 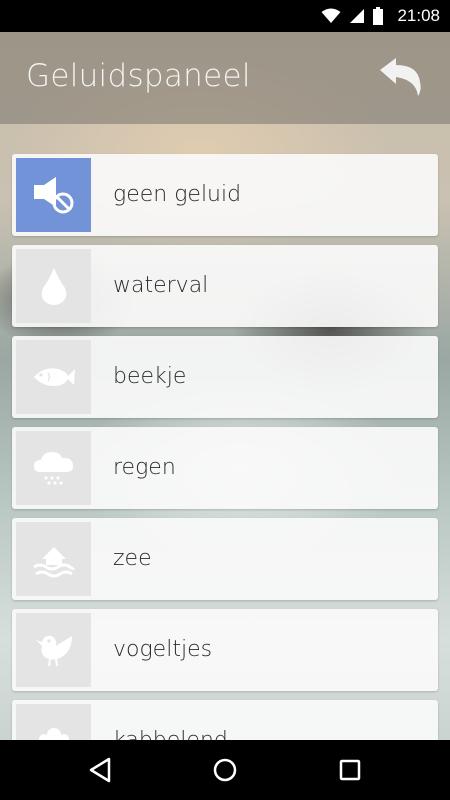 What do you see at coordinates (357, 16) in the screenshot?
I see `signal-icon` at bounding box center [357, 16].